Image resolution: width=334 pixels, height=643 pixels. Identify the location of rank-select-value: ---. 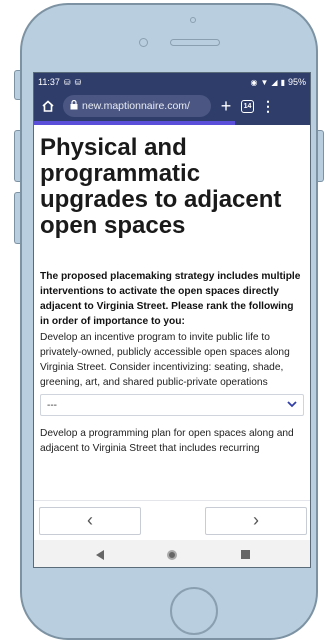
(52, 405).